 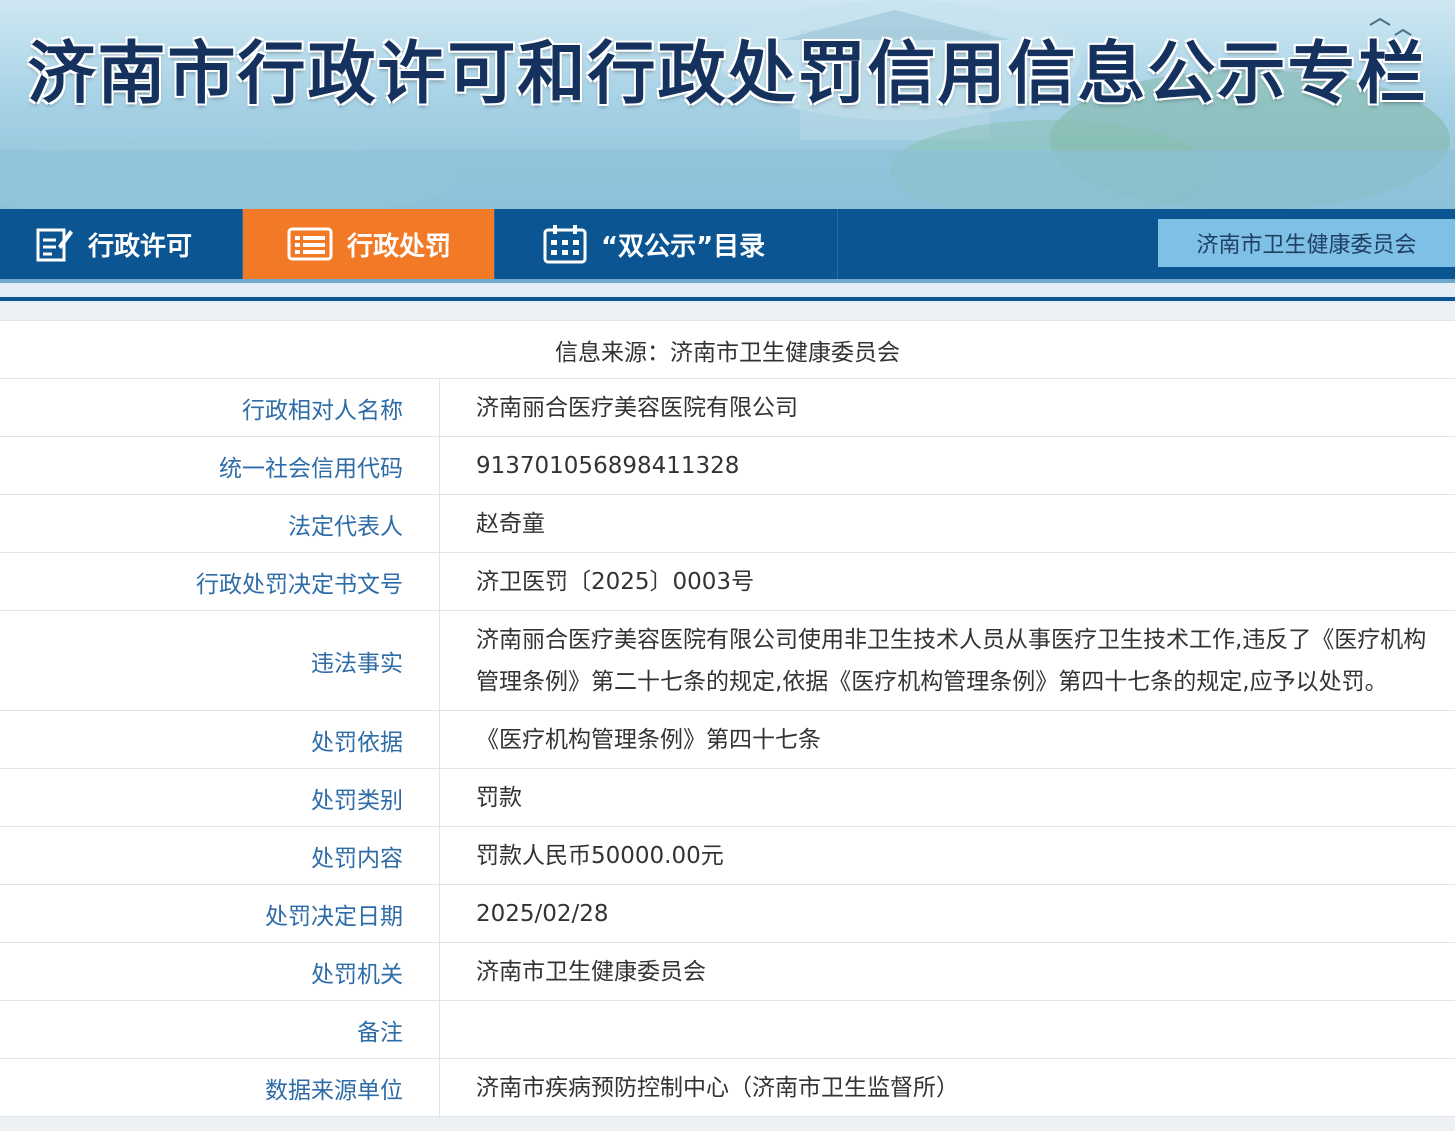 What do you see at coordinates (220, 660) in the screenshot?
I see `field-label: 违法事实` at bounding box center [220, 660].